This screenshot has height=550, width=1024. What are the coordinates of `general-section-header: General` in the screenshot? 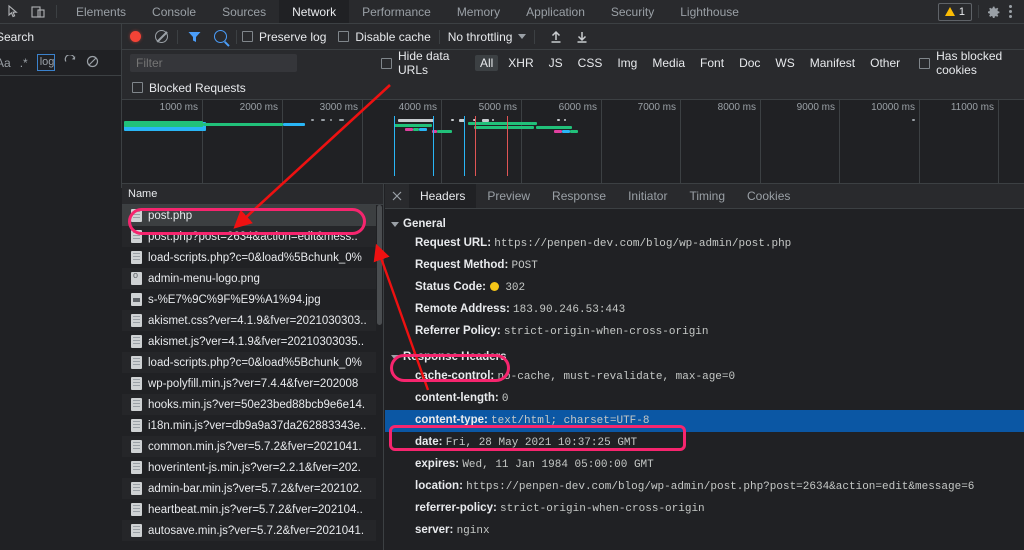 It's located at (704, 224).